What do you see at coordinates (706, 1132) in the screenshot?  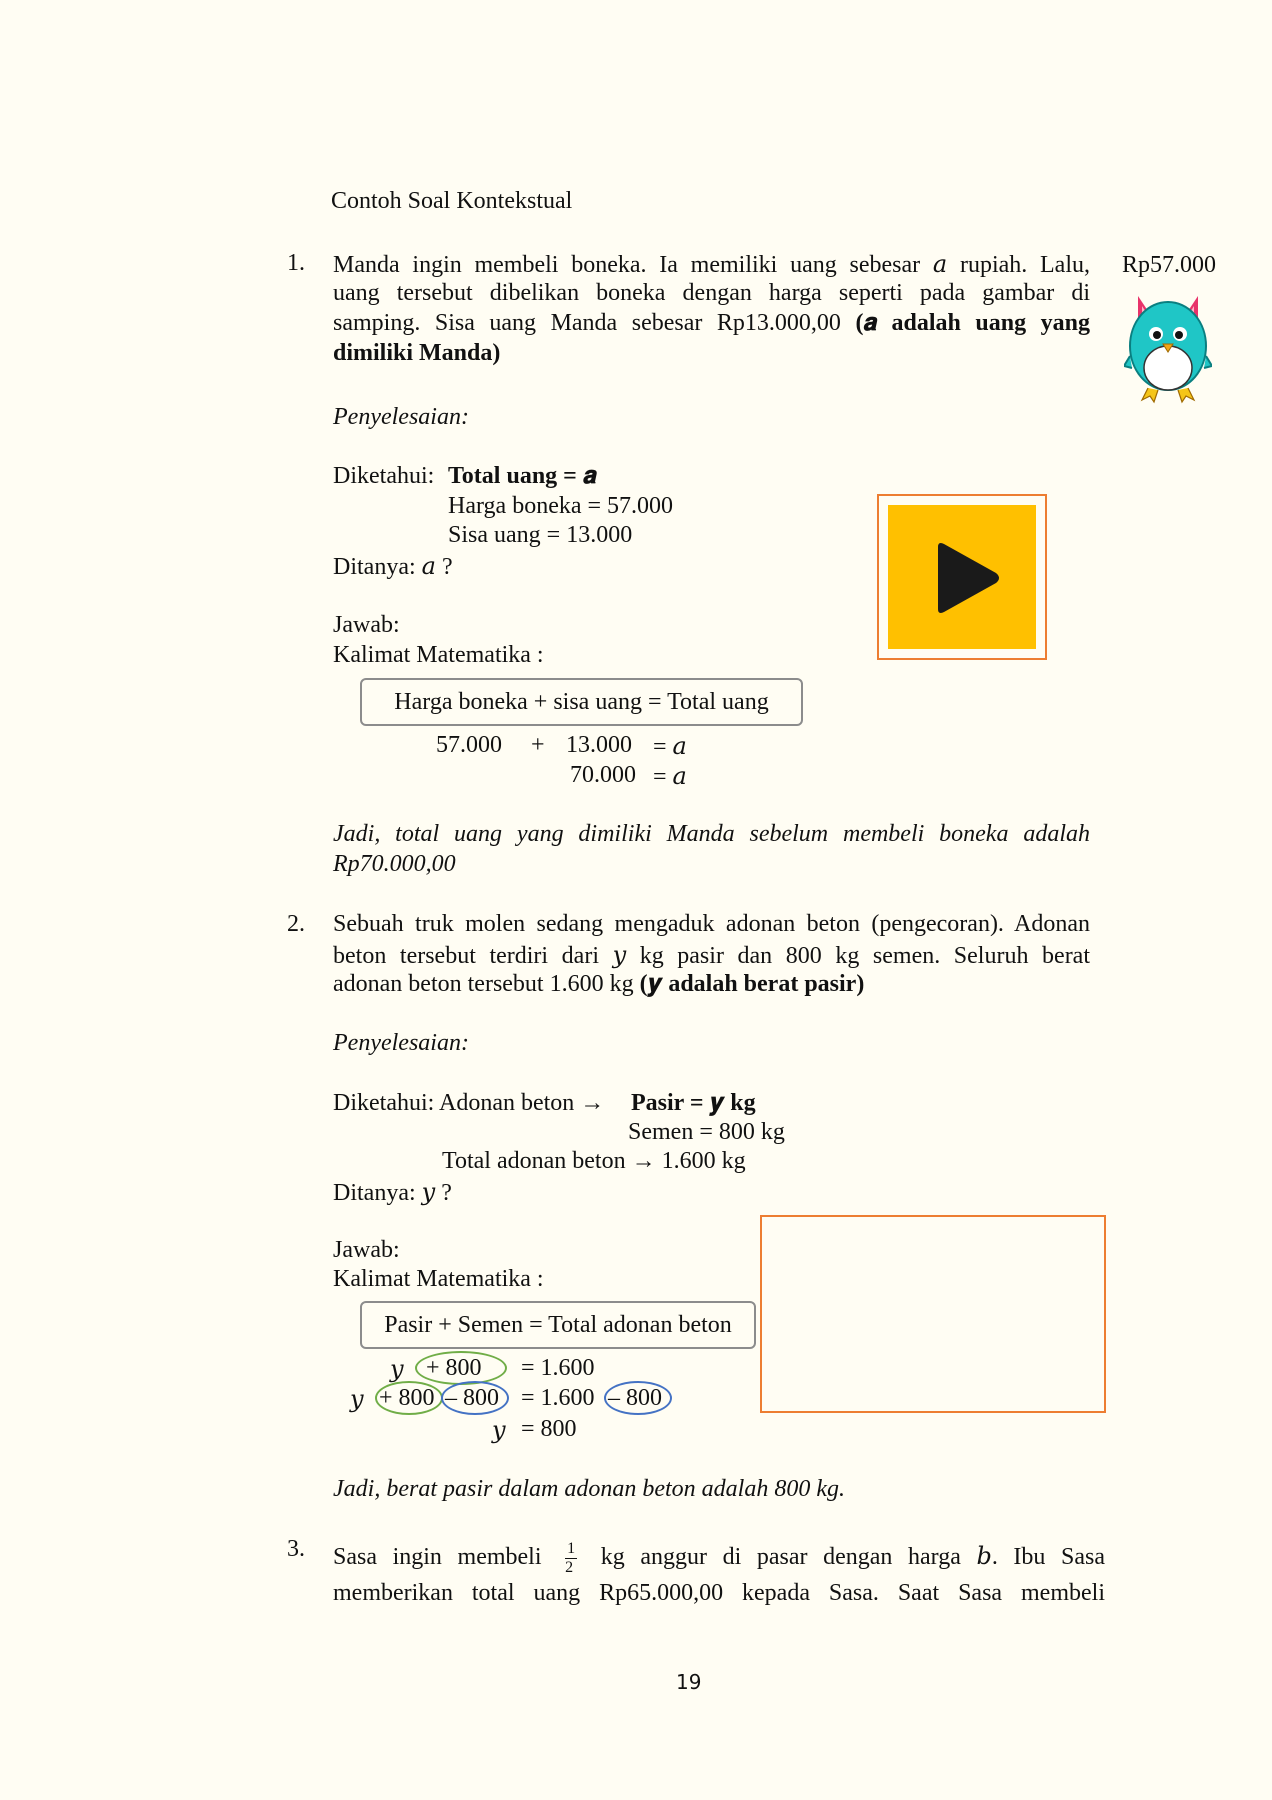 I see `q2-known-cement: Semen = 800 kg` at bounding box center [706, 1132].